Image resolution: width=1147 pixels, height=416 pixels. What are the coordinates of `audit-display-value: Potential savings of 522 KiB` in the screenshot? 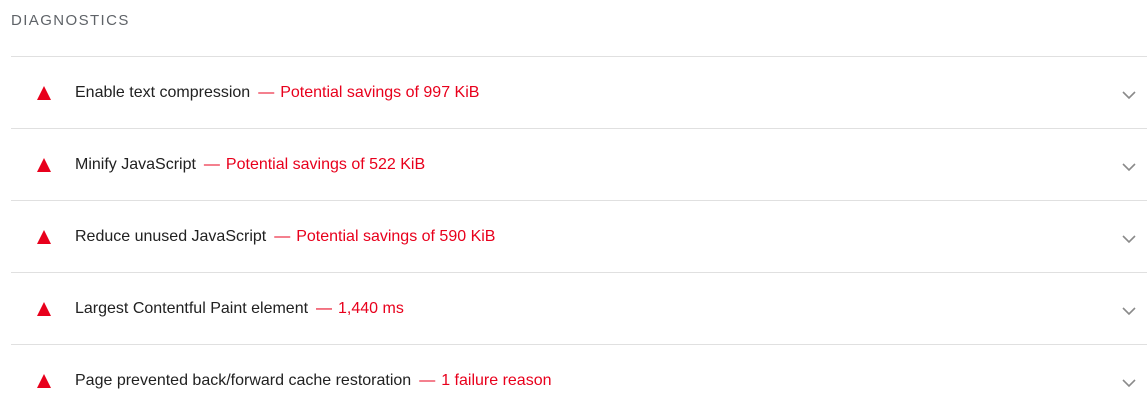 It's located at (325, 164).